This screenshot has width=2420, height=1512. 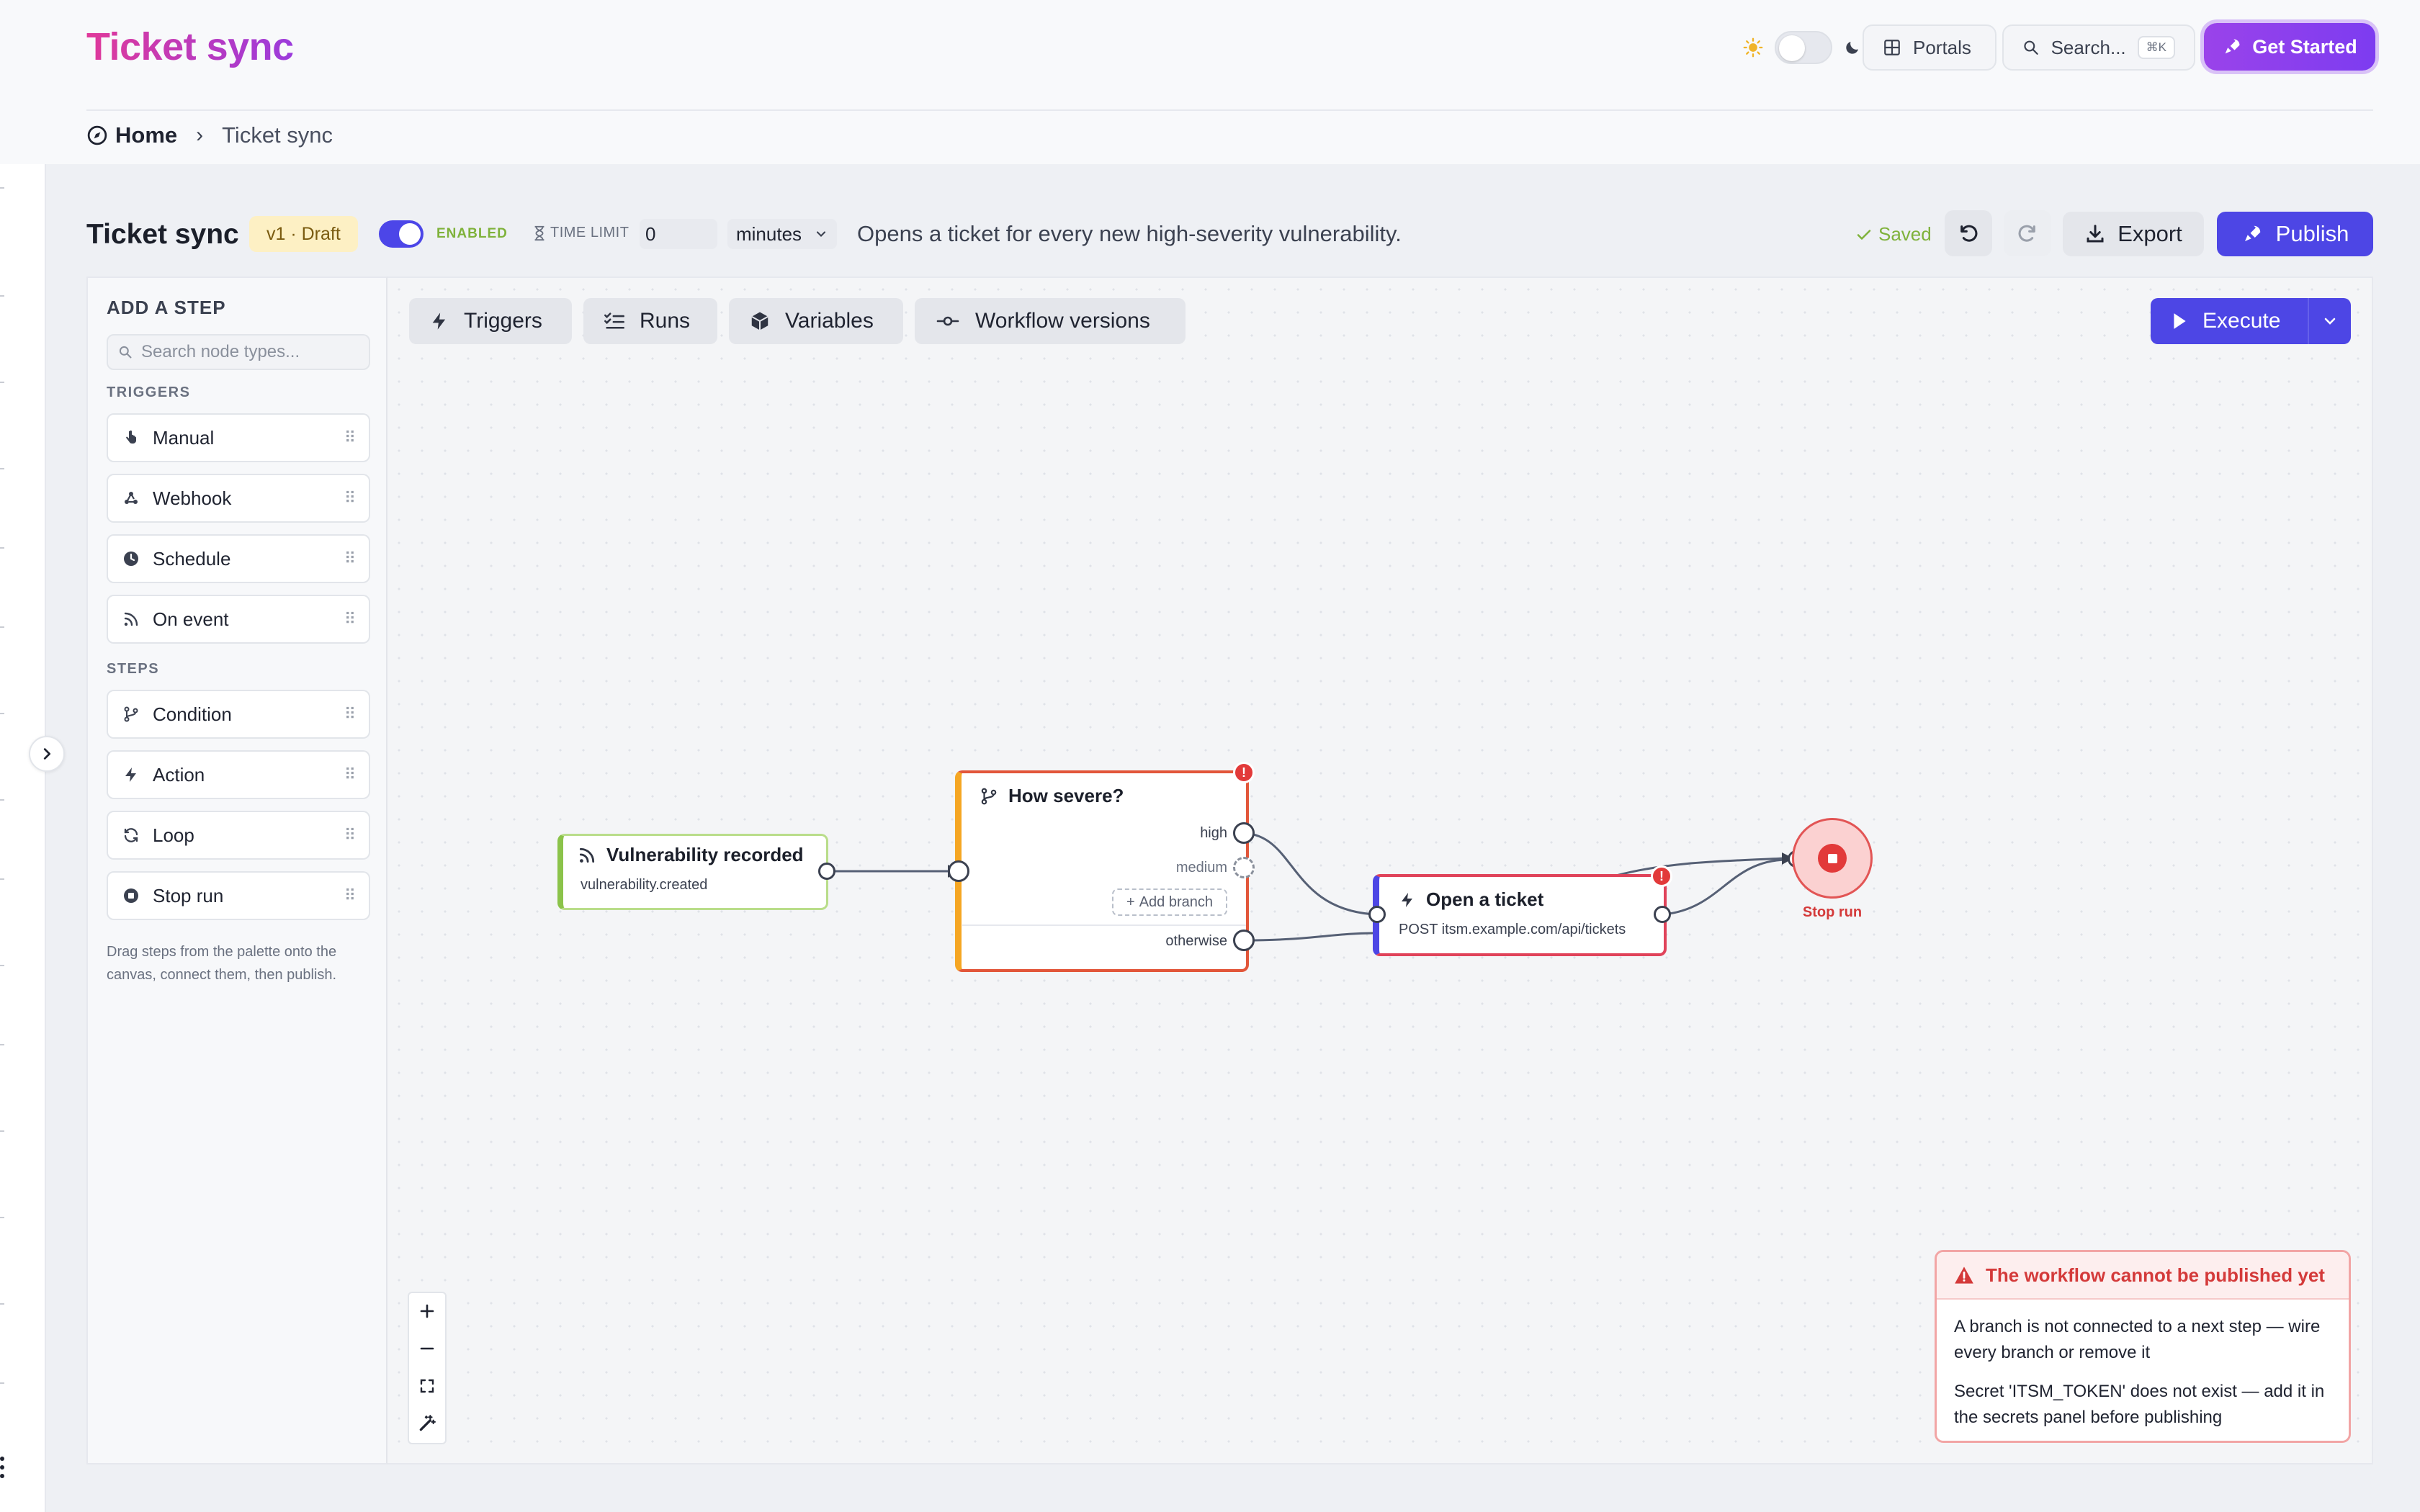 What do you see at coordinates (1310, 937) in the screenshot?
I see `edge-otherwise-to-action` at bounding box center [1310, 937].